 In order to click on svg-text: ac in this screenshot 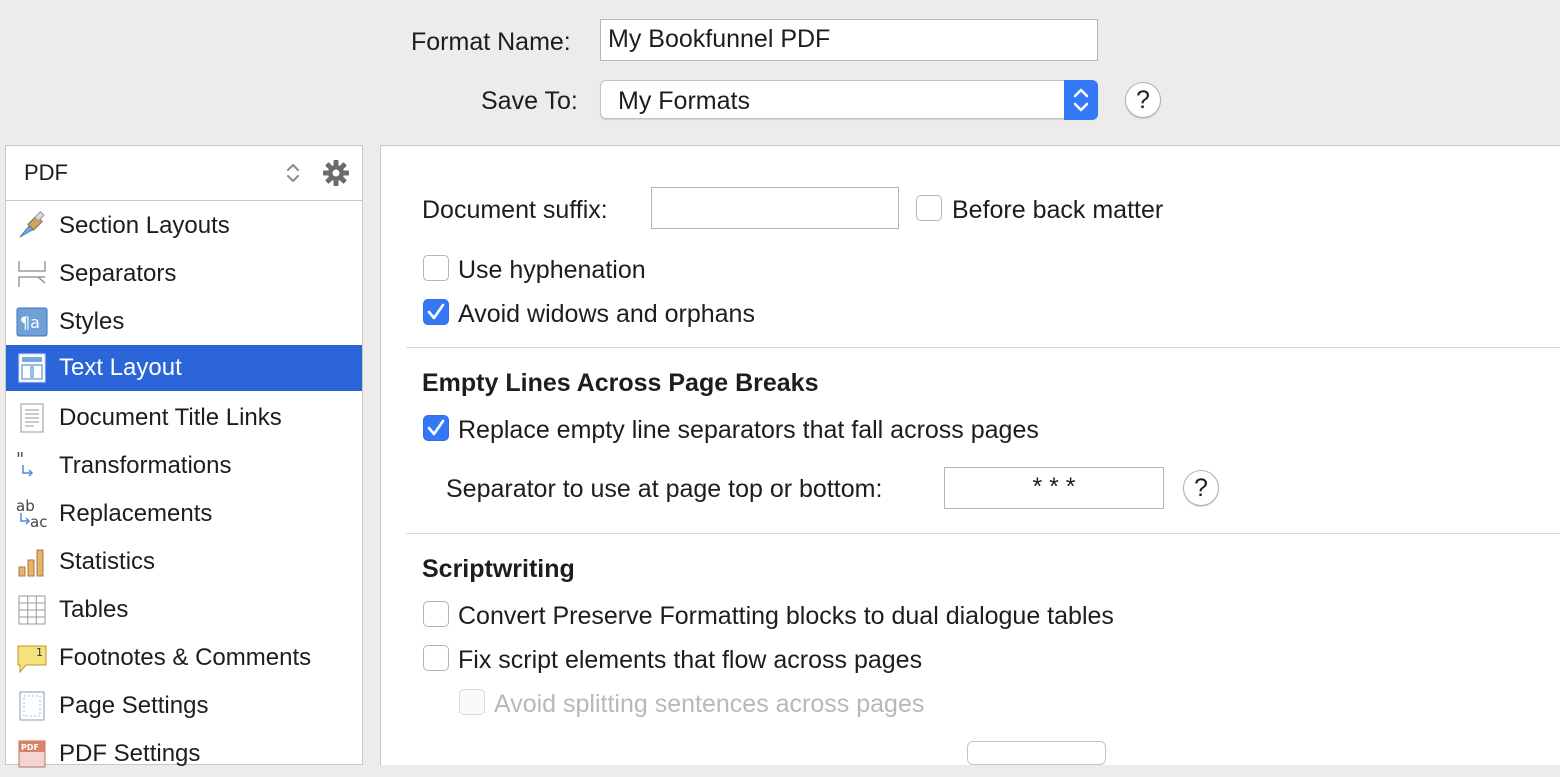, I will do `click(38, 522)`.